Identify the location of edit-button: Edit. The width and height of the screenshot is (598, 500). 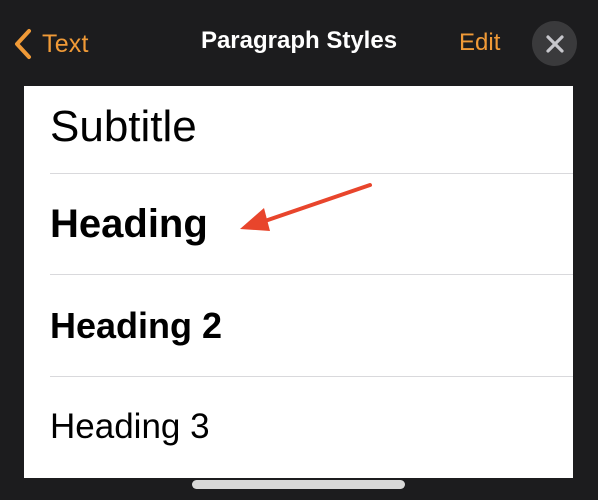
(479, 43).